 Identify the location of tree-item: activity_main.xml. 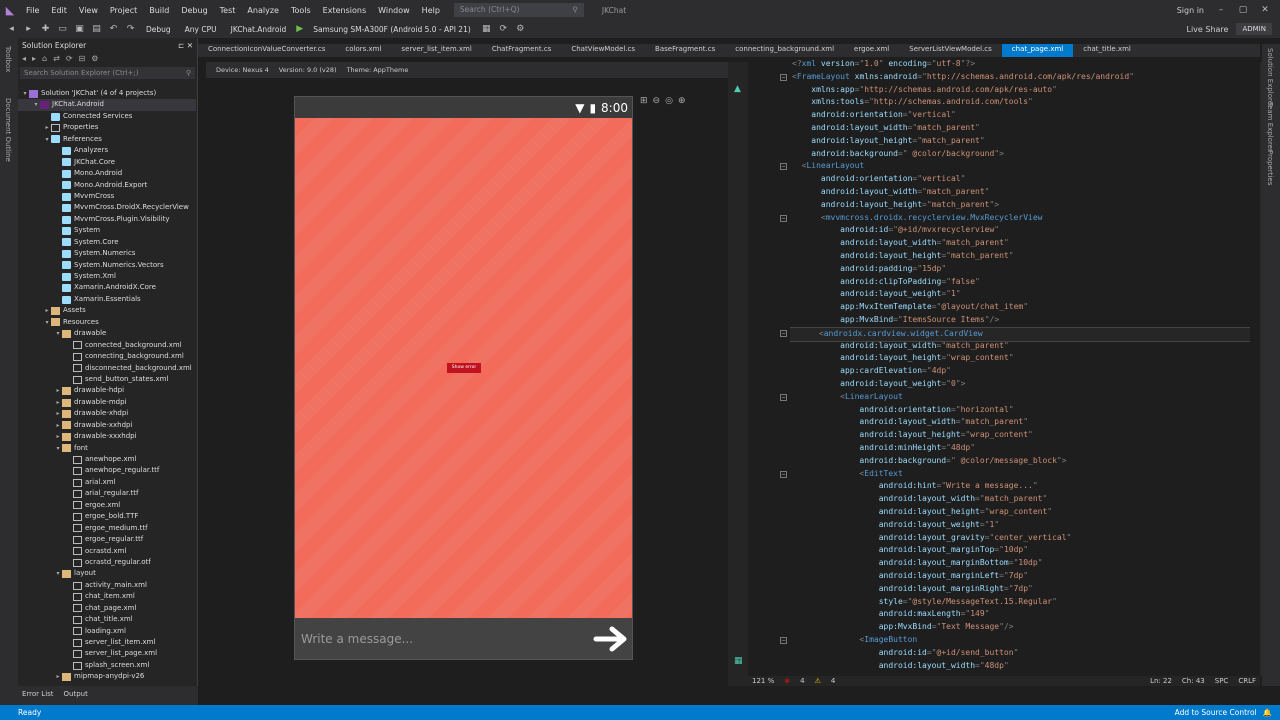
(107, 585).